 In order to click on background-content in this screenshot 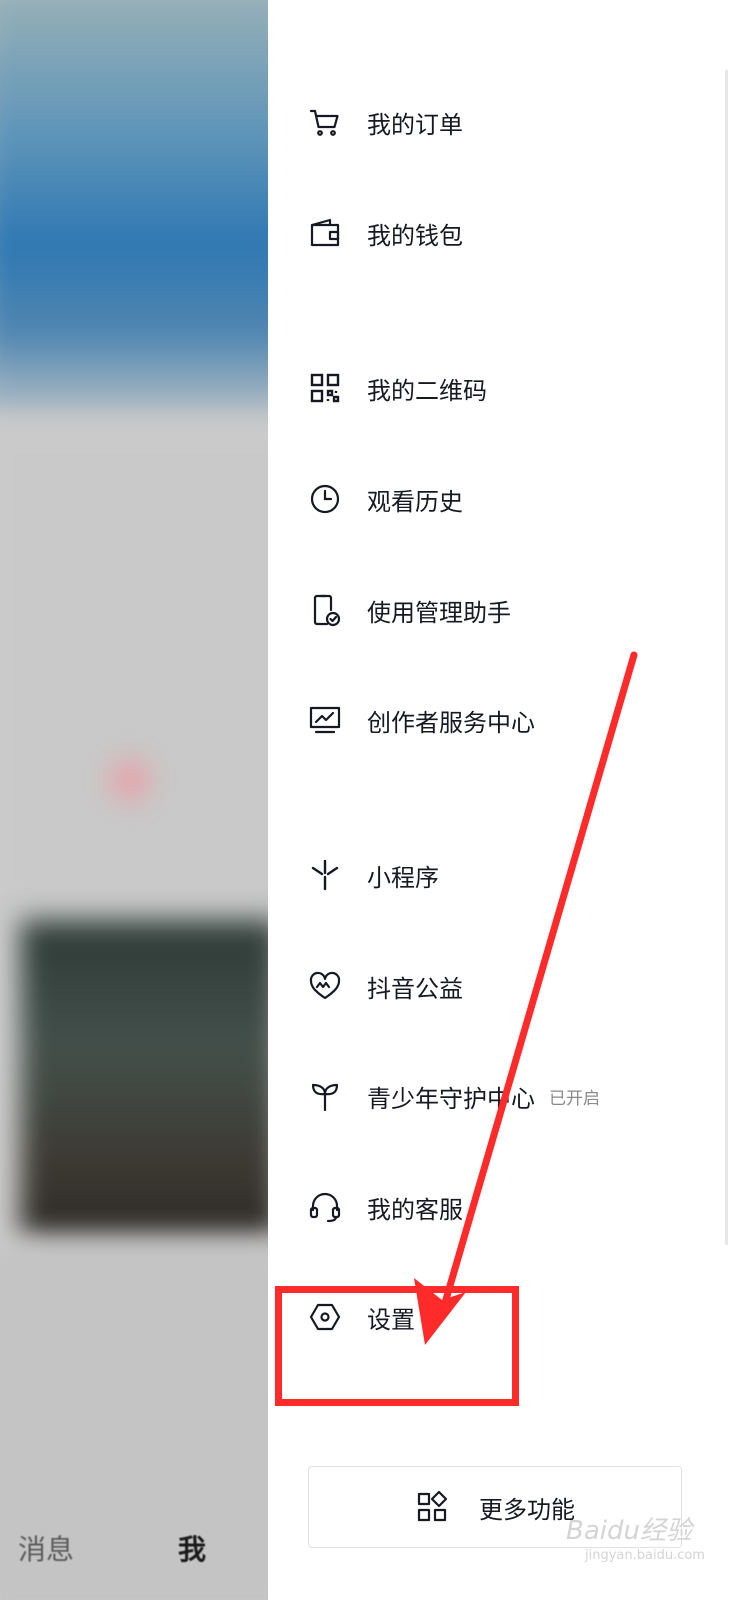, I will do `click(134, 670)`.